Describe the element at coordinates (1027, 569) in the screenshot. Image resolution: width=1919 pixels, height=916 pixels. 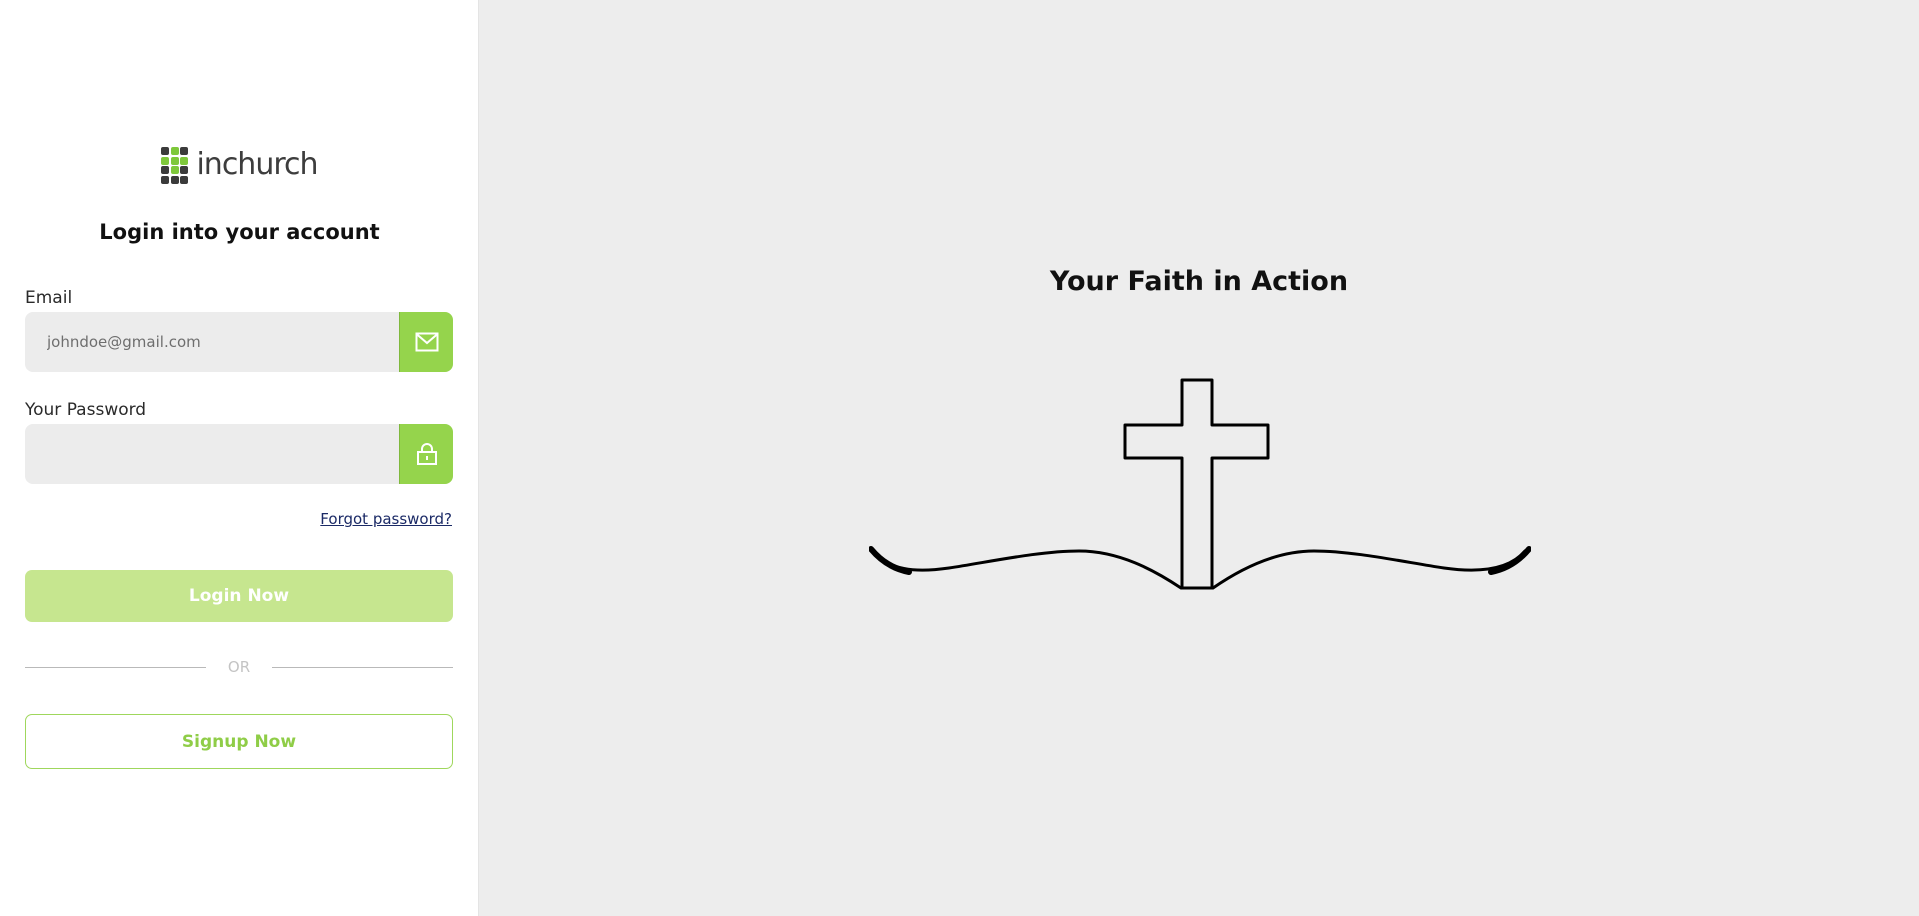
I see `book-left-page` at that location.